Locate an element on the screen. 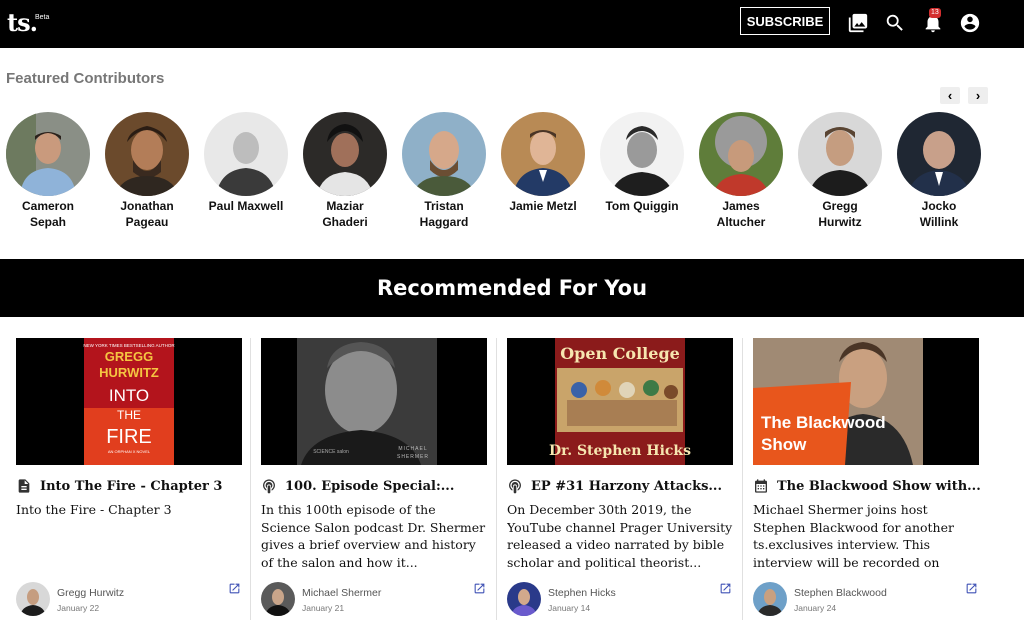 This screenshot has width=1024, height=620. top-navigation-bar: ts. Beta SUBSCRIBE 13 is located at coordinates (512, 24).